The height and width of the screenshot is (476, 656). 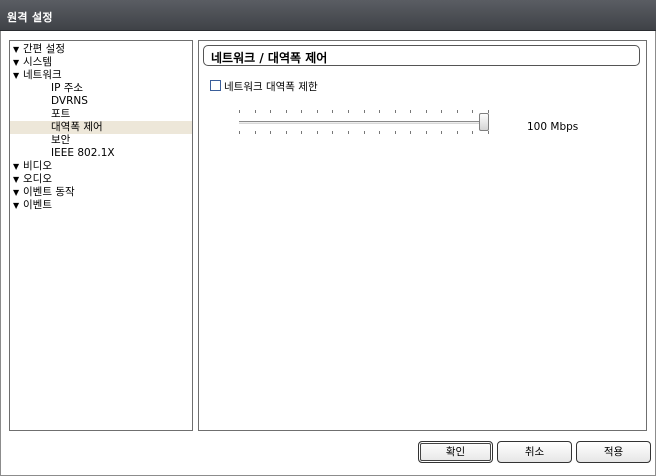 What do you see at coordinates (101, 140) in the screenshot?
I see `tree-item: 보안` at bounding box center [101, 140].